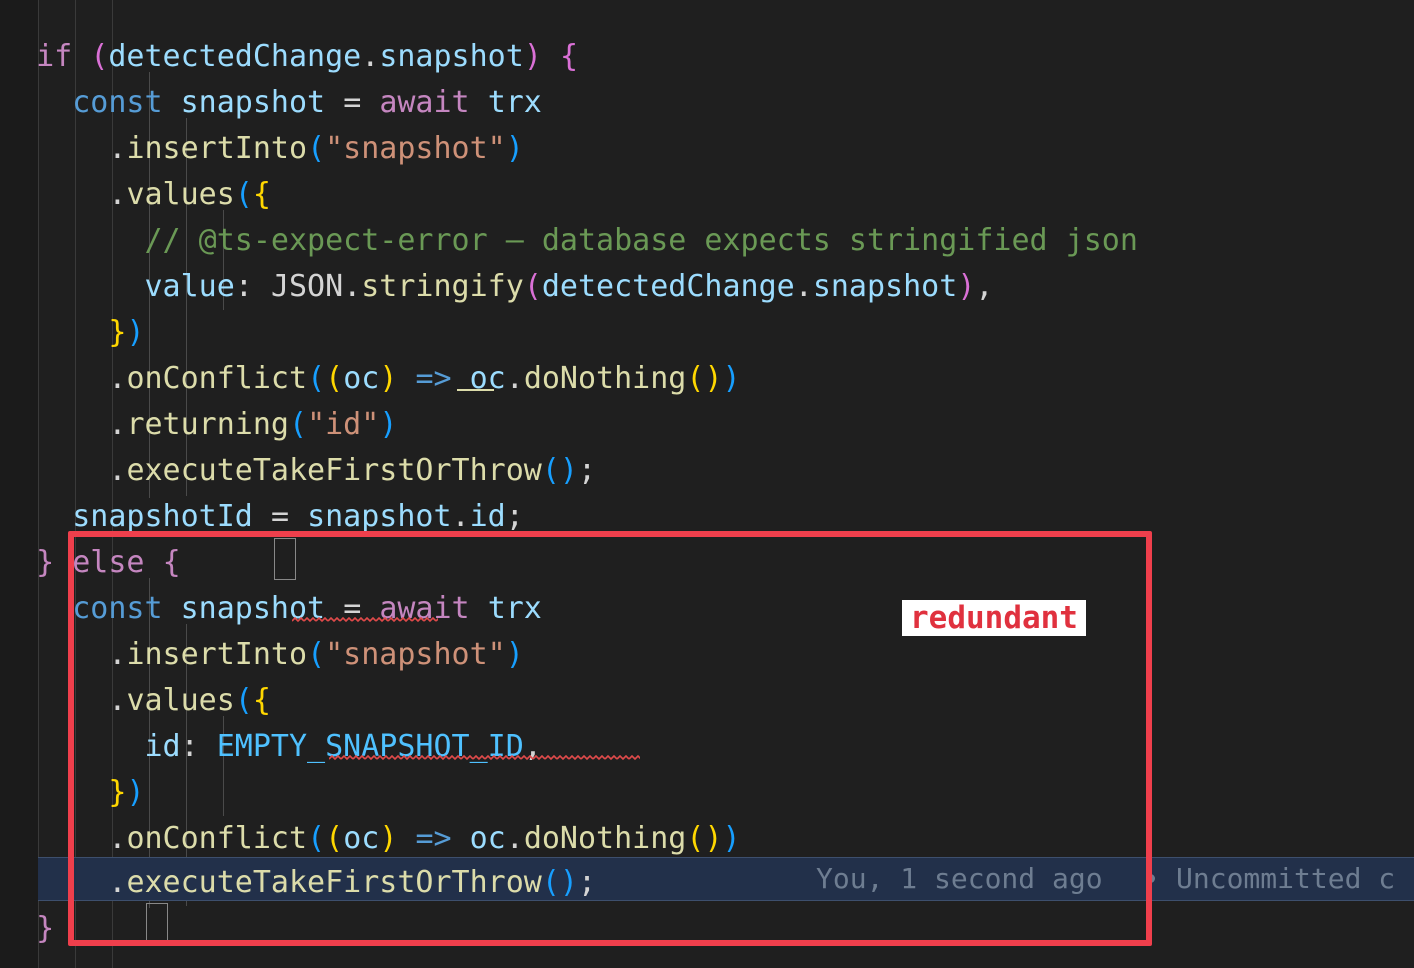  I want to click on code-token: {, so click(261, 700).